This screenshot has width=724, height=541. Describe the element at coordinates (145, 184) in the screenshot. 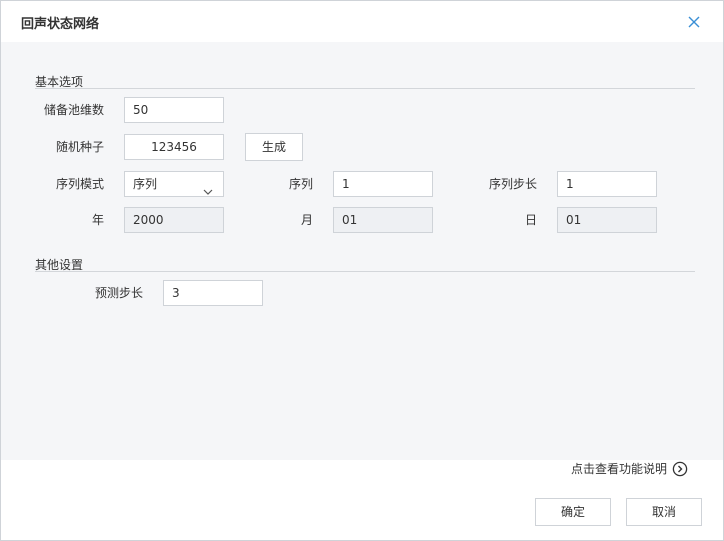

I see `seq-mode-value: 序列` at that location.